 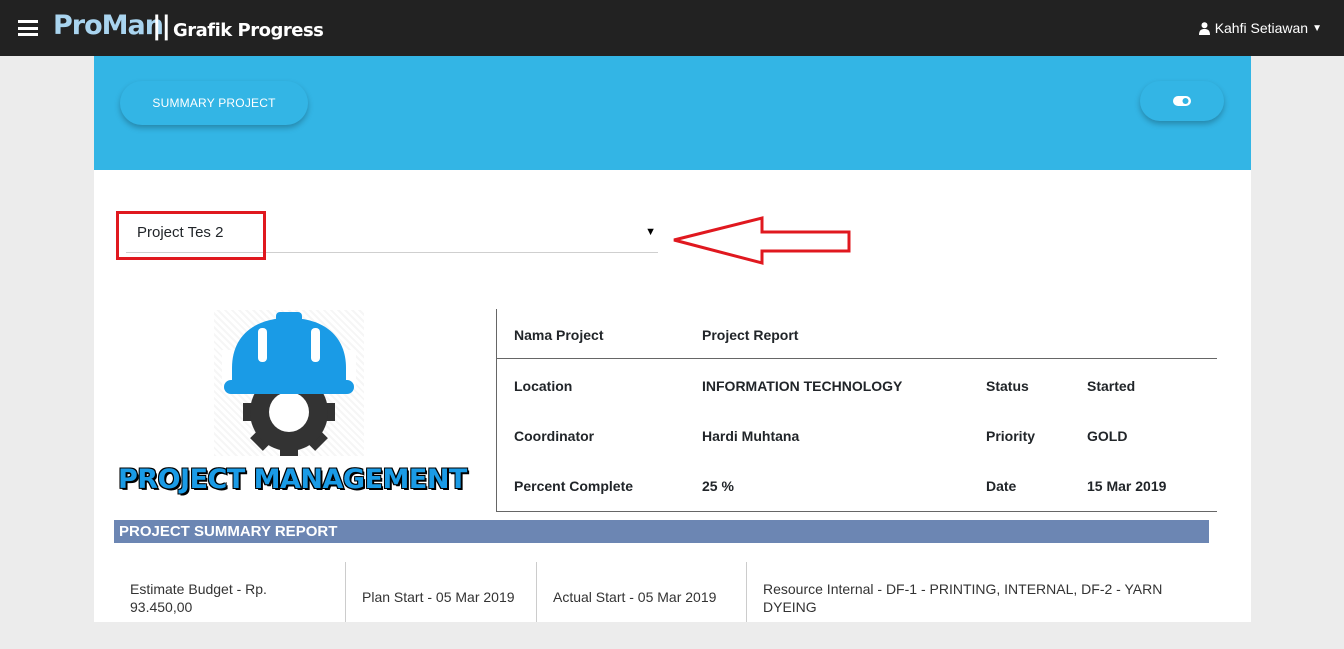 I want to click on logo-title: PROJECT MANAGEMENT, so click(x=292, y=479).